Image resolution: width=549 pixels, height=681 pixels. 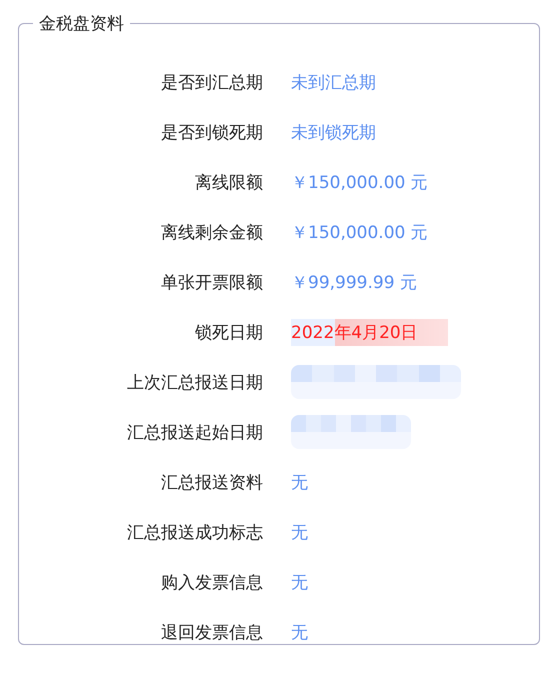 What do you see at coordinates (211, 83) in the screenshot?
I see `field-label: 是否到汇总期` at bounding box center [211, 83].